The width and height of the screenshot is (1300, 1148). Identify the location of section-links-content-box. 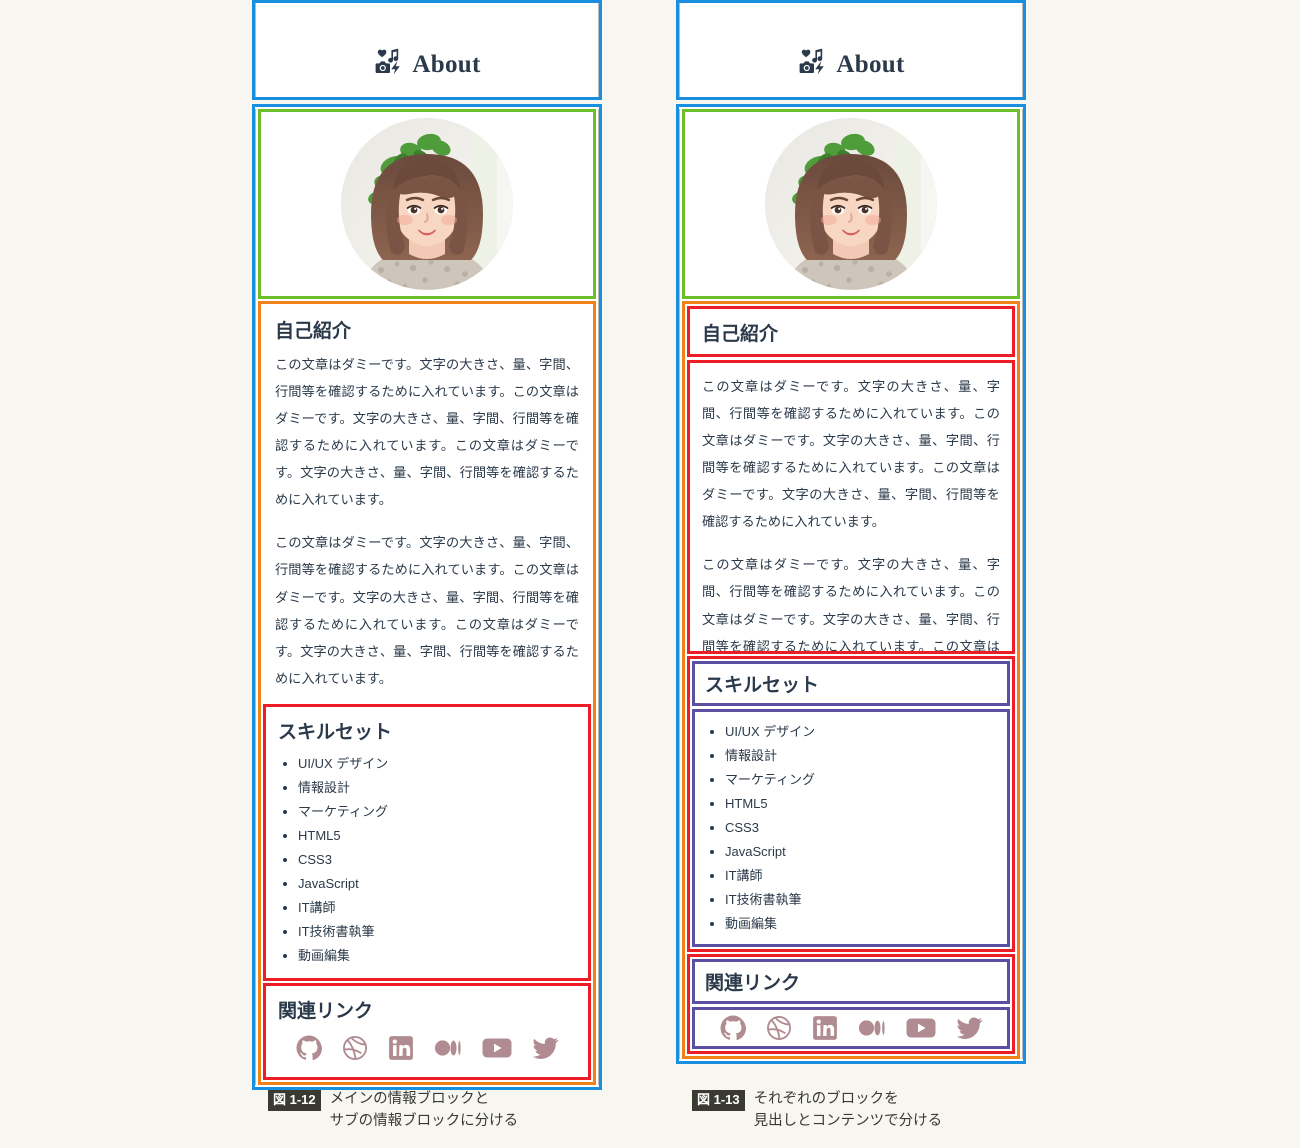
(851, 1028).